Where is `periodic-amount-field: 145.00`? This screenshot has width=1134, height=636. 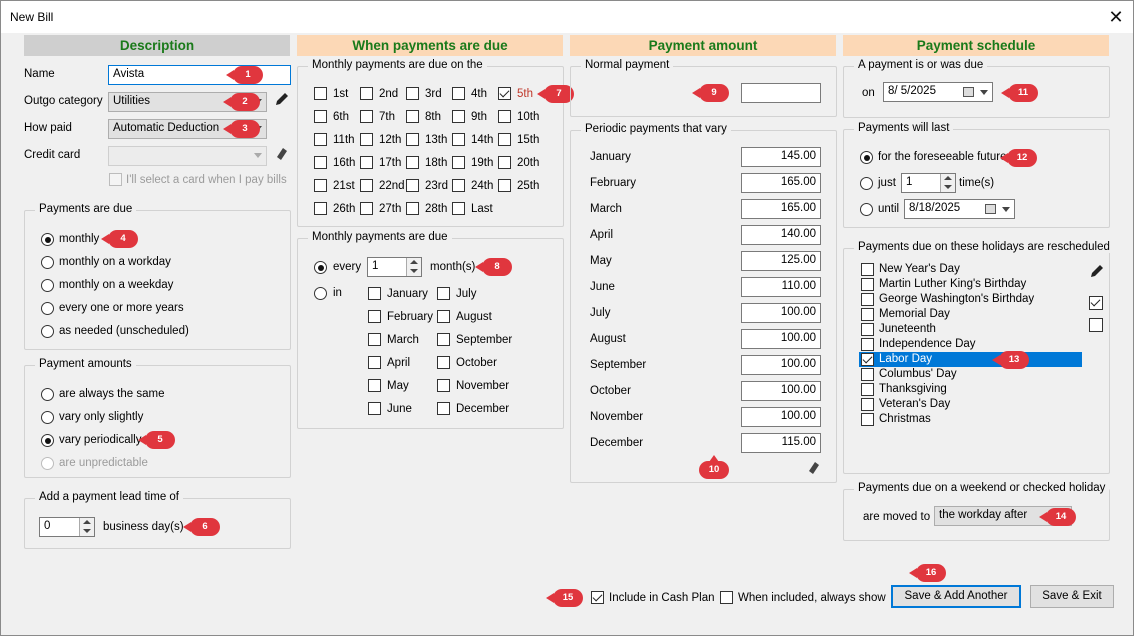 periodic-amount-field: 145.00 is located at coordinates (781, 157).